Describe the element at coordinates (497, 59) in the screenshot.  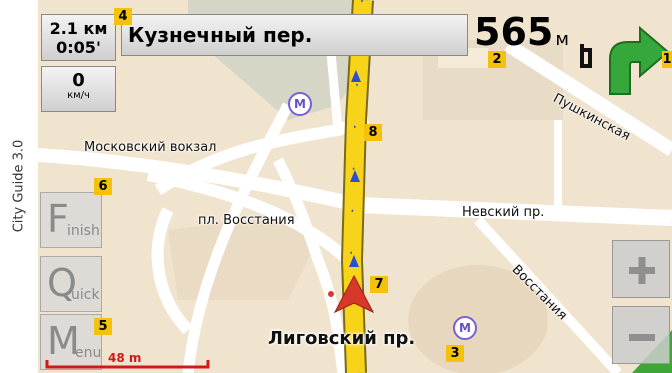
I see `callout-badge: 2` at that location.